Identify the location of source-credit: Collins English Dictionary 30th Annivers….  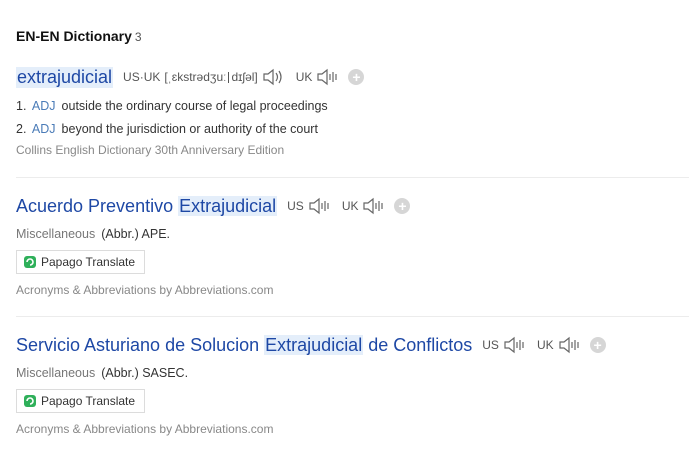
(150, 150).